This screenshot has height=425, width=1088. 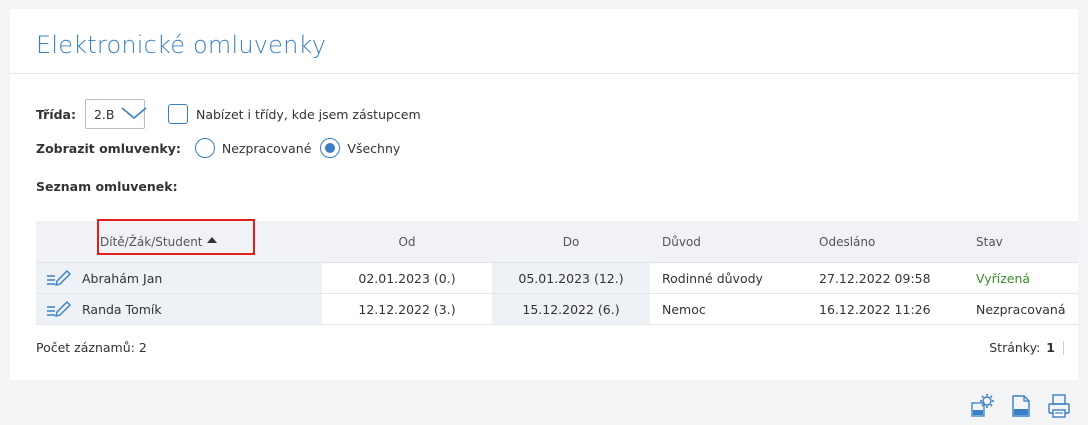 What do you see at coordinates (55, 241) in the screenshot?
I see `header-icon-col` at bounding box center [55, 241].